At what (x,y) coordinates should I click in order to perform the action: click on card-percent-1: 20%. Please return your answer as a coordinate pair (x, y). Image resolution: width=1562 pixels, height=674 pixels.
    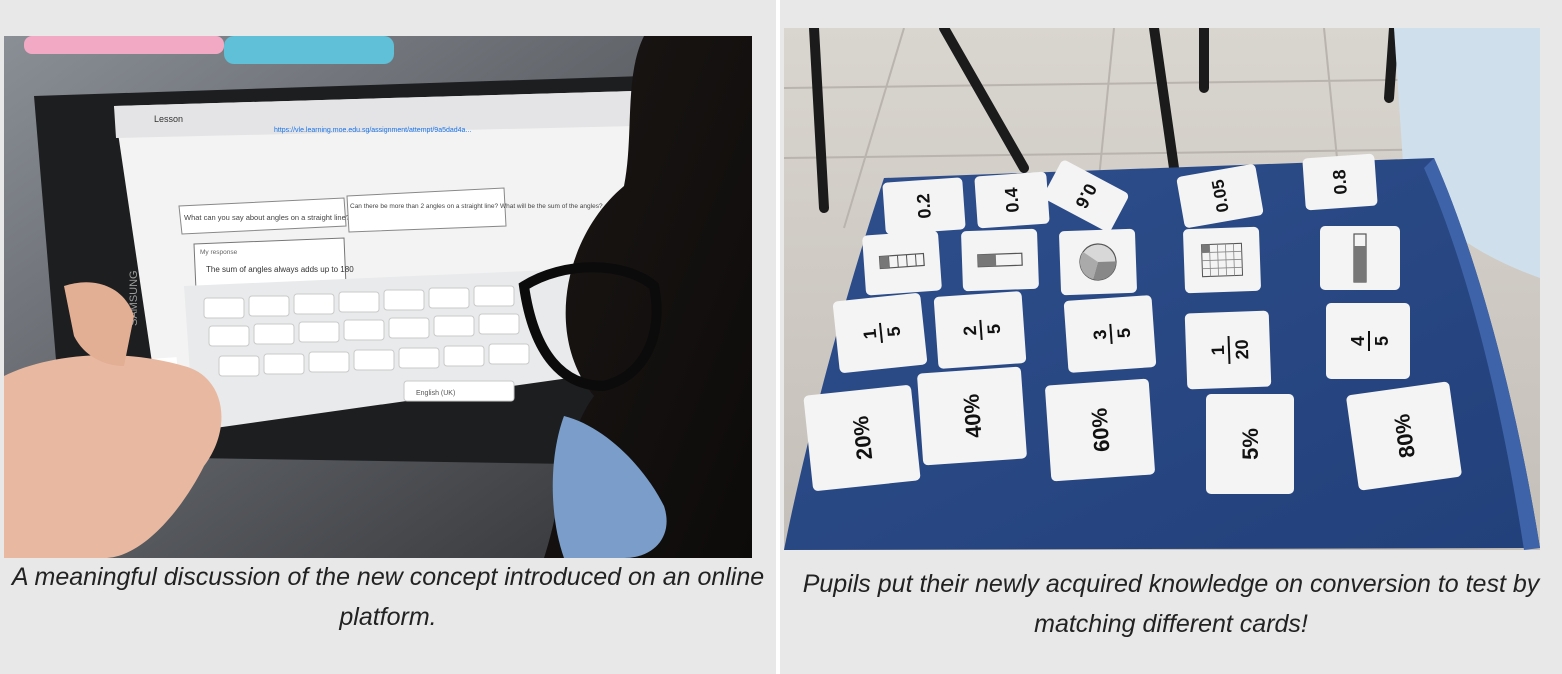
    Looking at the image, I should click on (862, 438).